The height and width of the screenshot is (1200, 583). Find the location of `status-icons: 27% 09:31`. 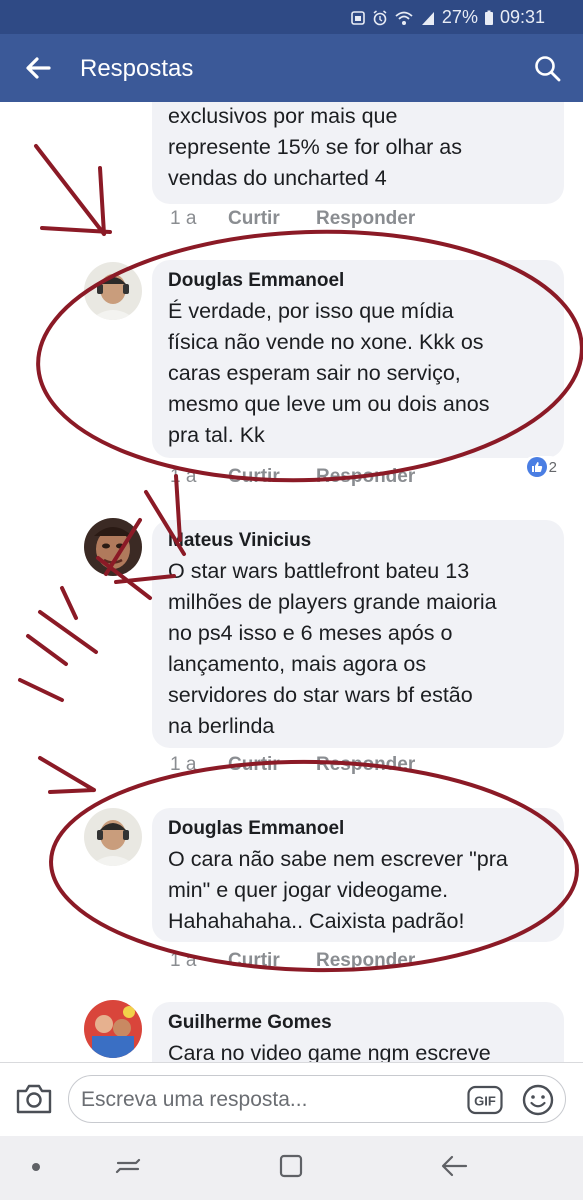

status-icons: 27% 09:31 is located at coordinates (447, 17).